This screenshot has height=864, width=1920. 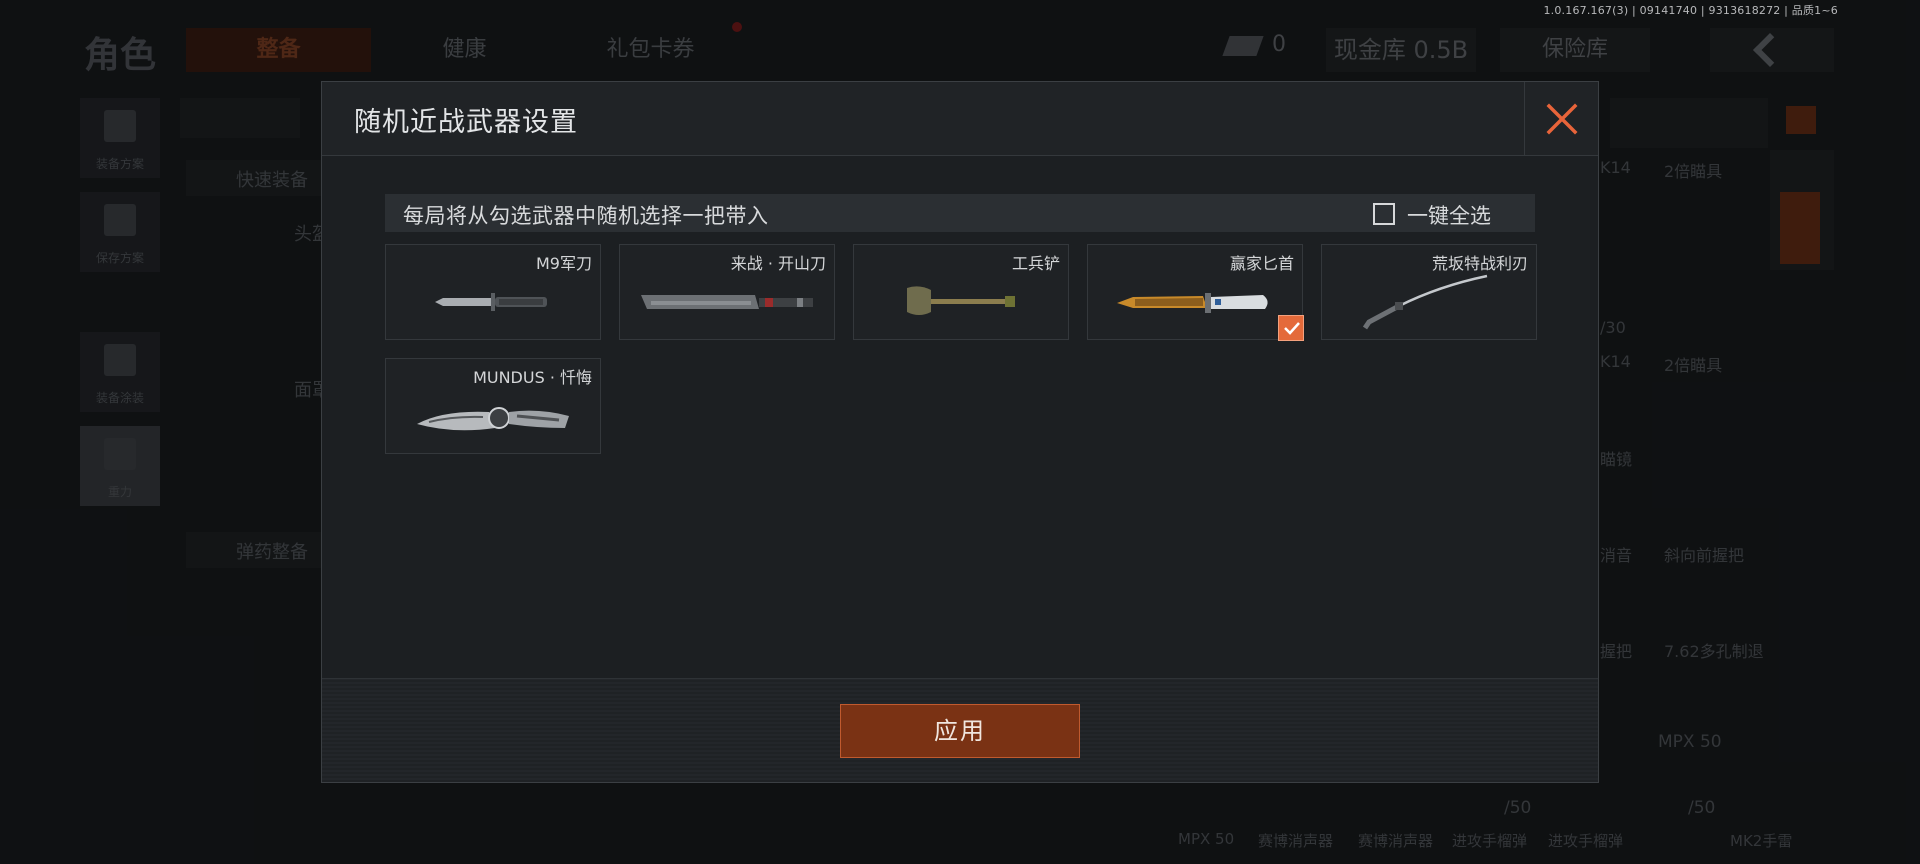 I want to click on weapon-card-winner-dagger: 赢家匕首, so click(x=1195, y=292).